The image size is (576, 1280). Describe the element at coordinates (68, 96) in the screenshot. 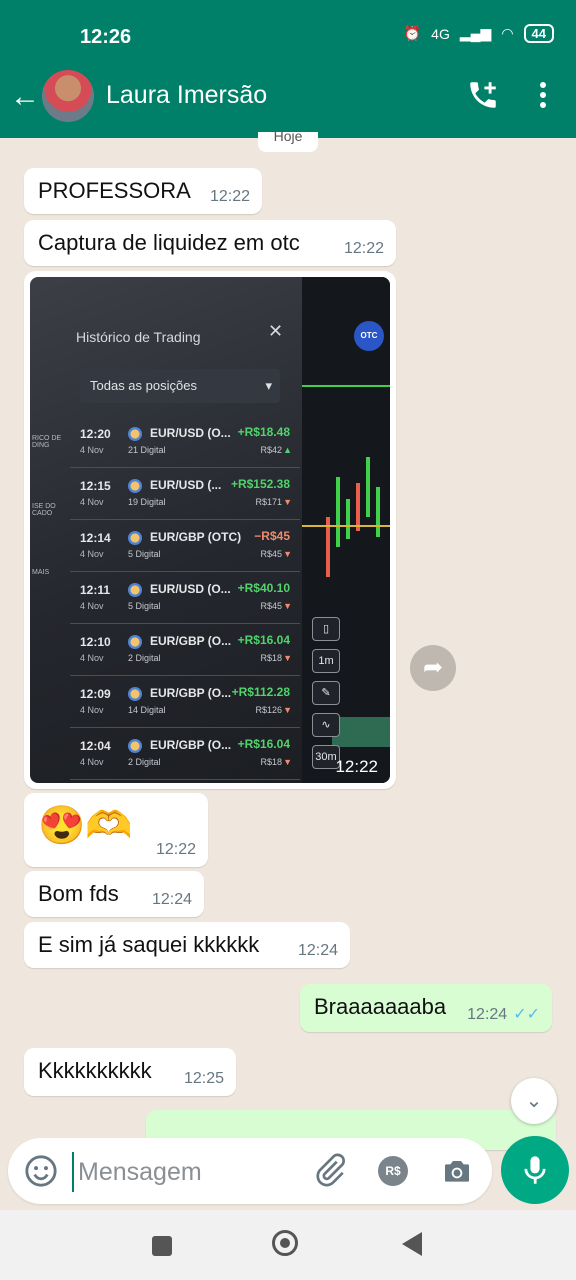

I see `avatar` at that location.